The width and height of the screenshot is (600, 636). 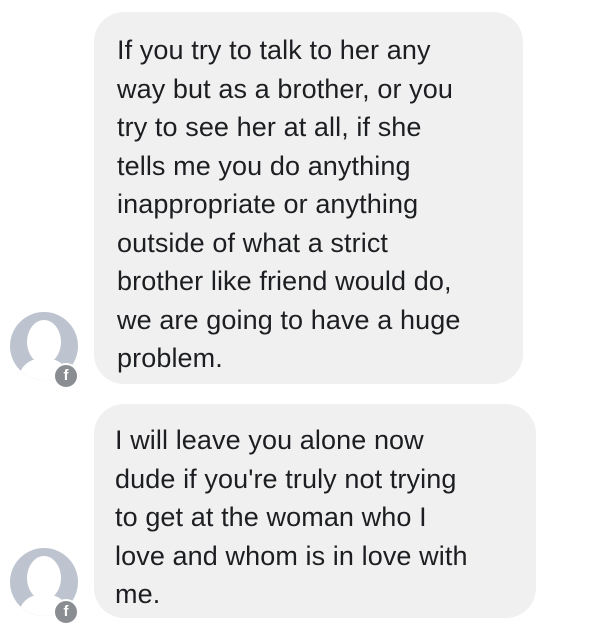 I want to click on message-text-line: to get at the woman who I, so click(x=271, y=517).